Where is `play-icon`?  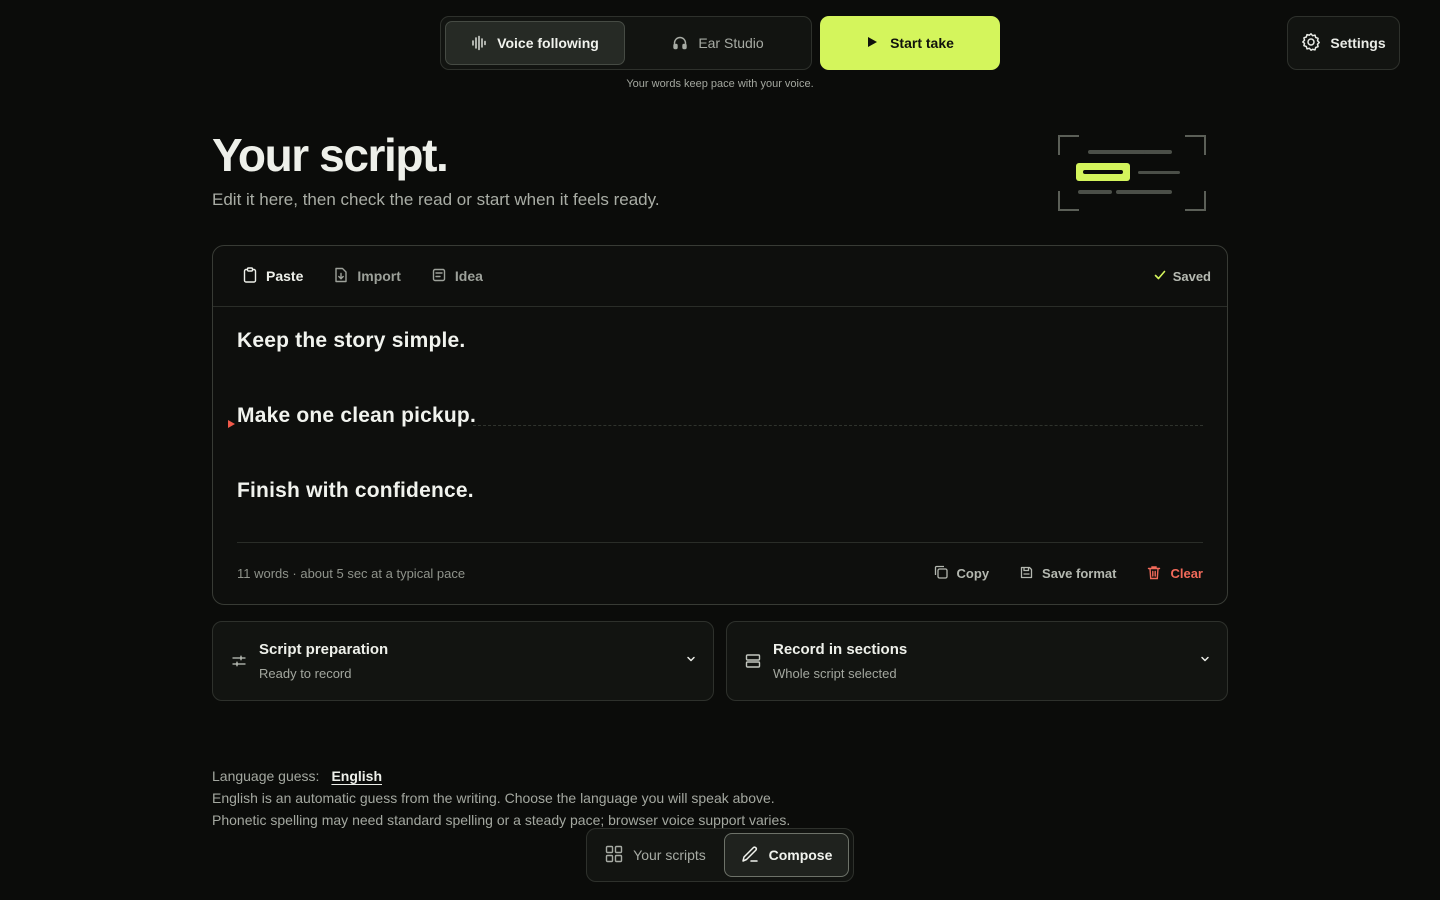
play-icon is located at coordinates (872, 43).